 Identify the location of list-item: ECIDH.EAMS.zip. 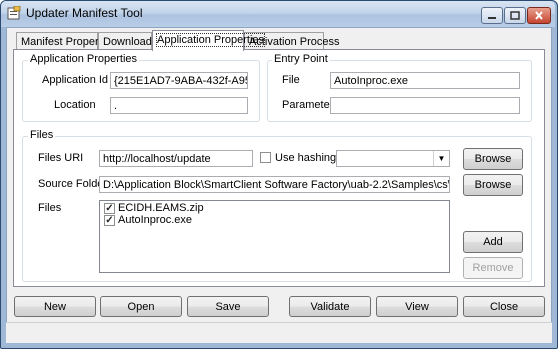
(161, 208).